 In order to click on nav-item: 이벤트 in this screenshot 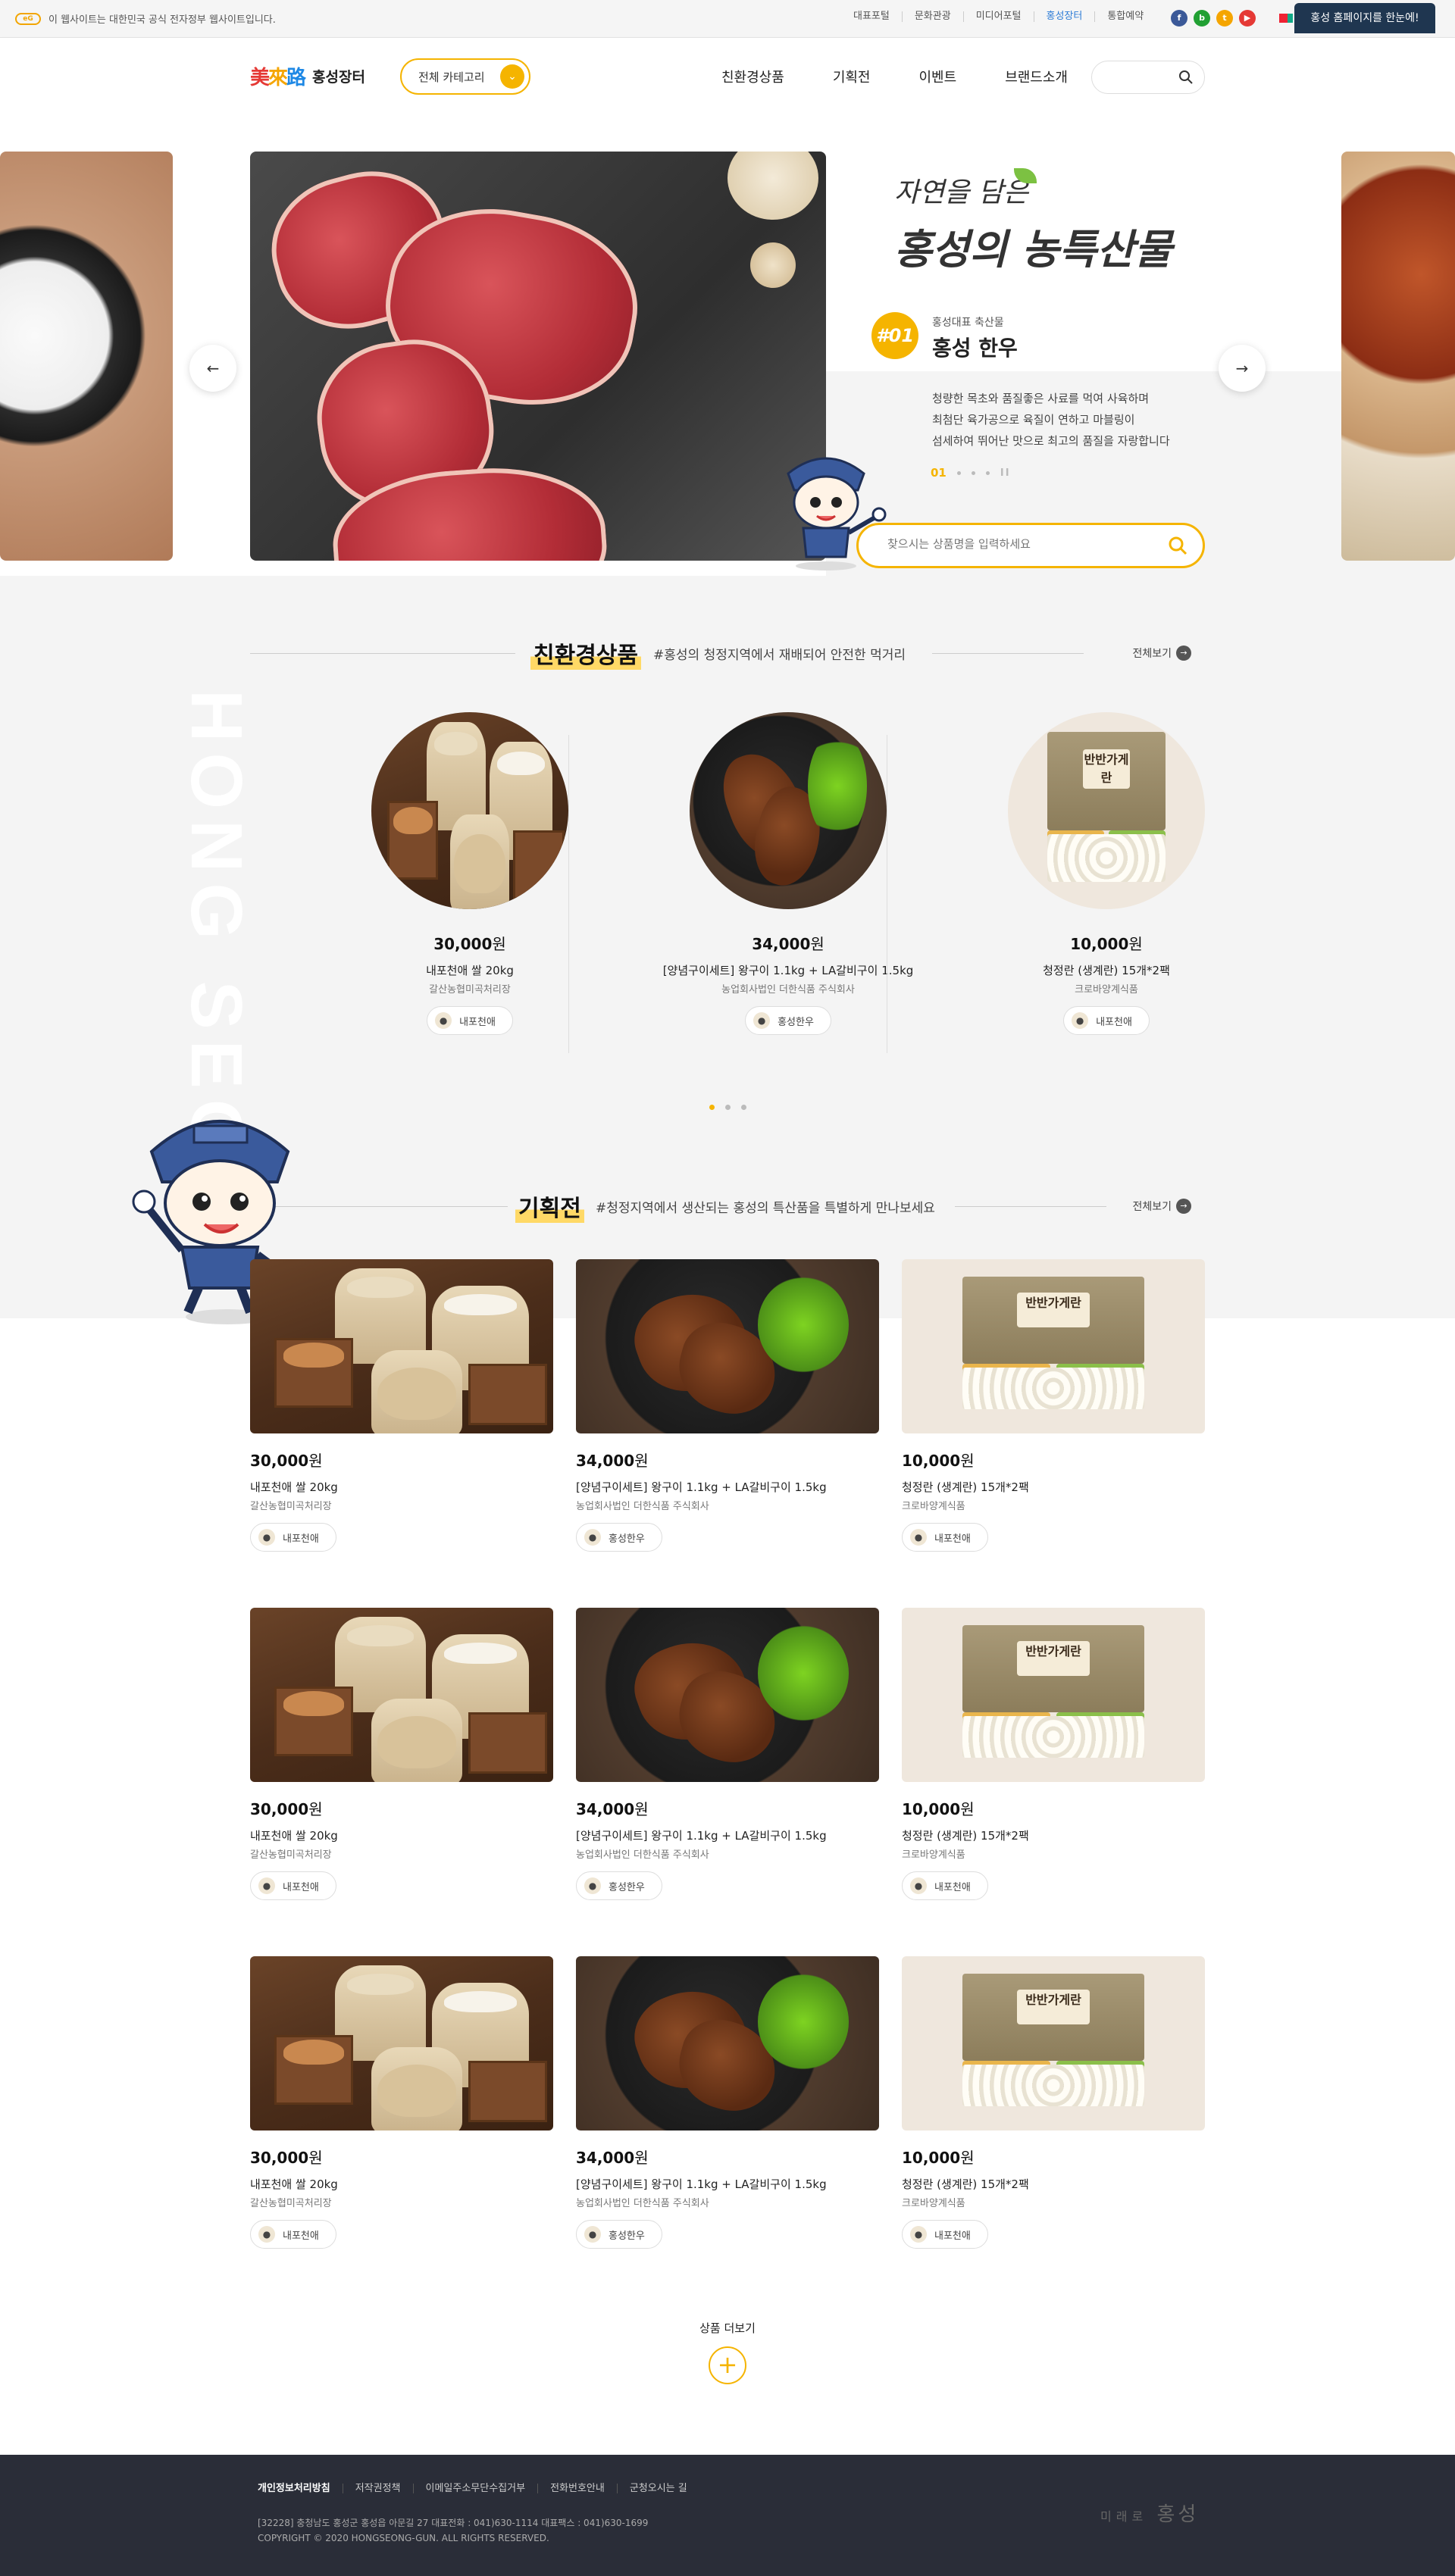, I will do `click(938, 76)`.